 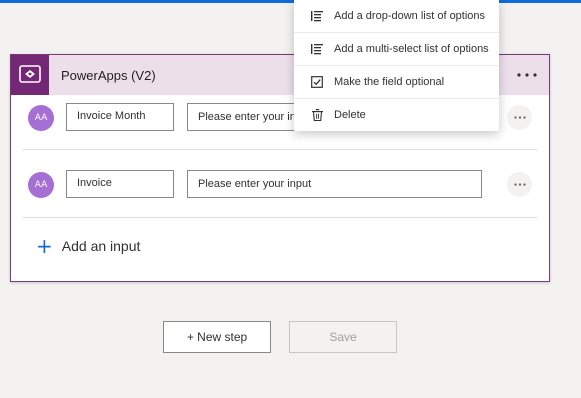 What do you see at coordinates (120, 184) in the screenshot?
I see `input-name-field: Invoice` at bounding box center [120, 184].